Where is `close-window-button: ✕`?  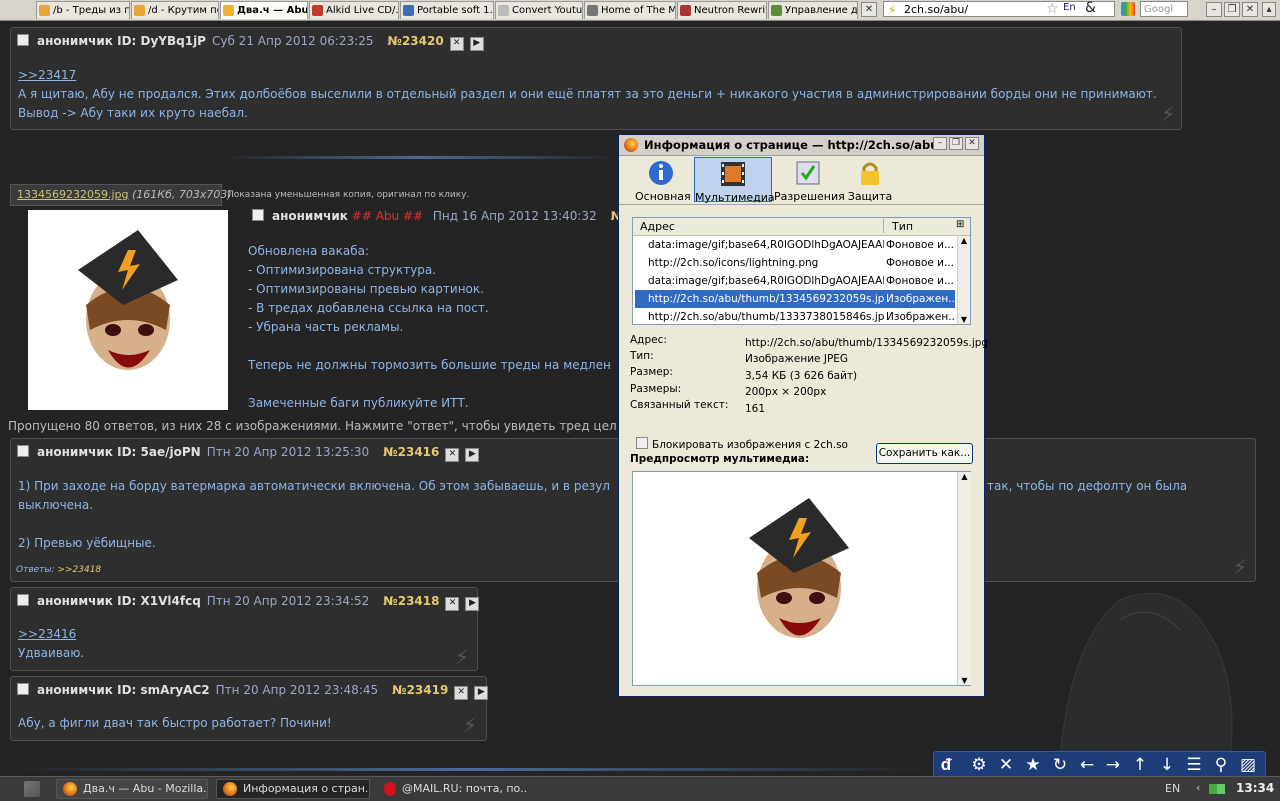
close-window-button: ✕ is located at coordinates (1250, 9).